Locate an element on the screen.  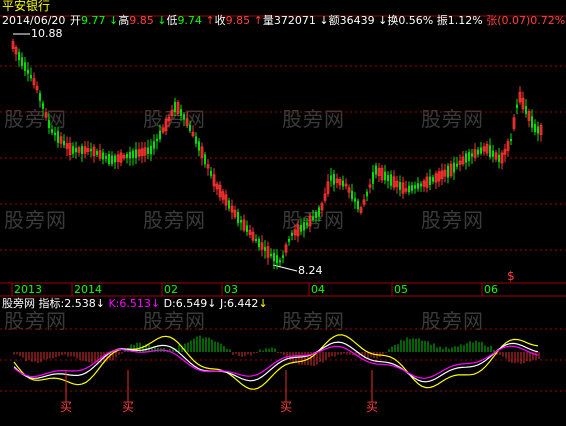
indicator-header: 股旁网 指标:2.538↓ K:6.513↓ D:6.549↓ J:6.442↓ is located at coordinates (135, 304).